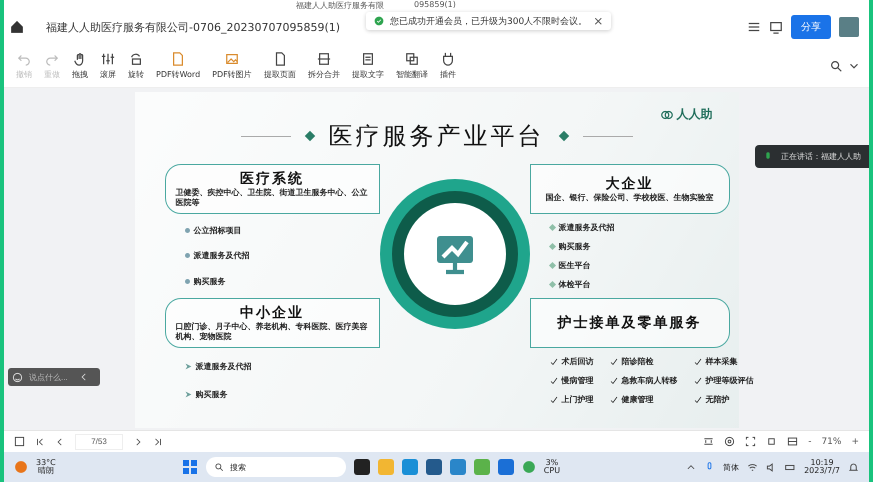 Image resolution: width=873 pixels, height=482 pixels. What do you see at coordinates (822, 462) in the screenshot?
I see `clock-time: 10:19` at bounding box center [822, 462].